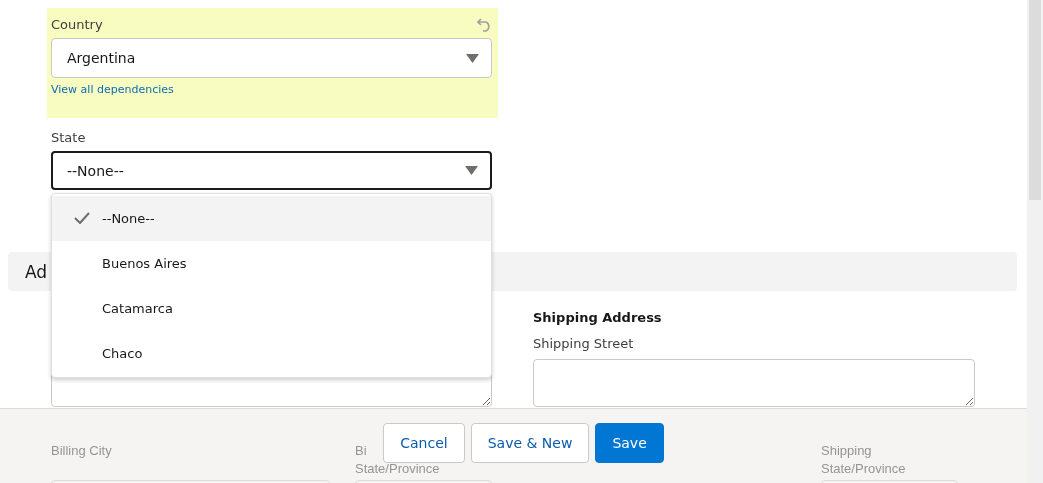  What do you see at coordinates (424, 443) in the screenshot?
I see `footer-button: Cancel` at bounding box center [424, 443].